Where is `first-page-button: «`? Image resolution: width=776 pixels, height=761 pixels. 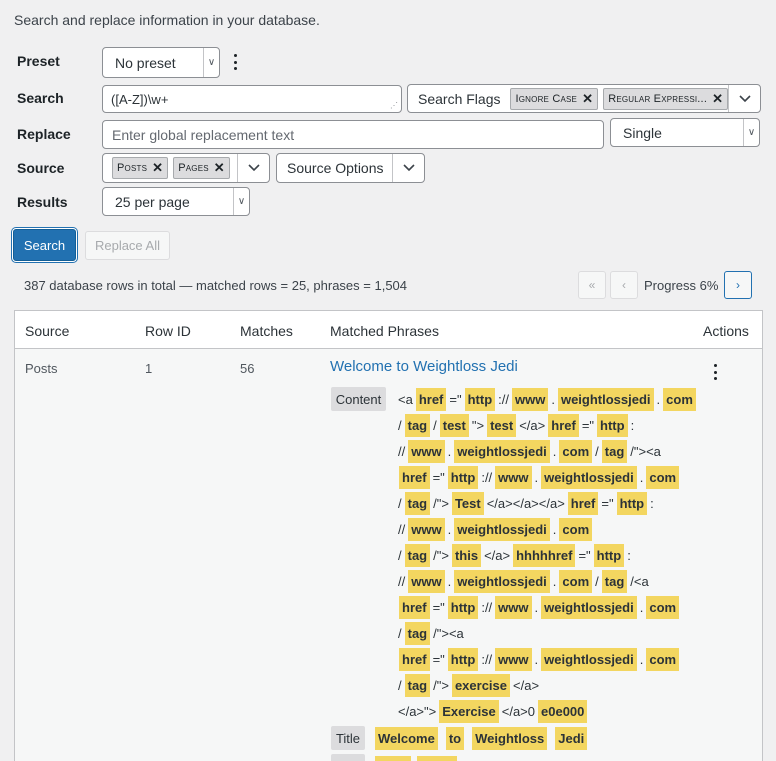 first-page-button: « is located at coordinates (592, 285).